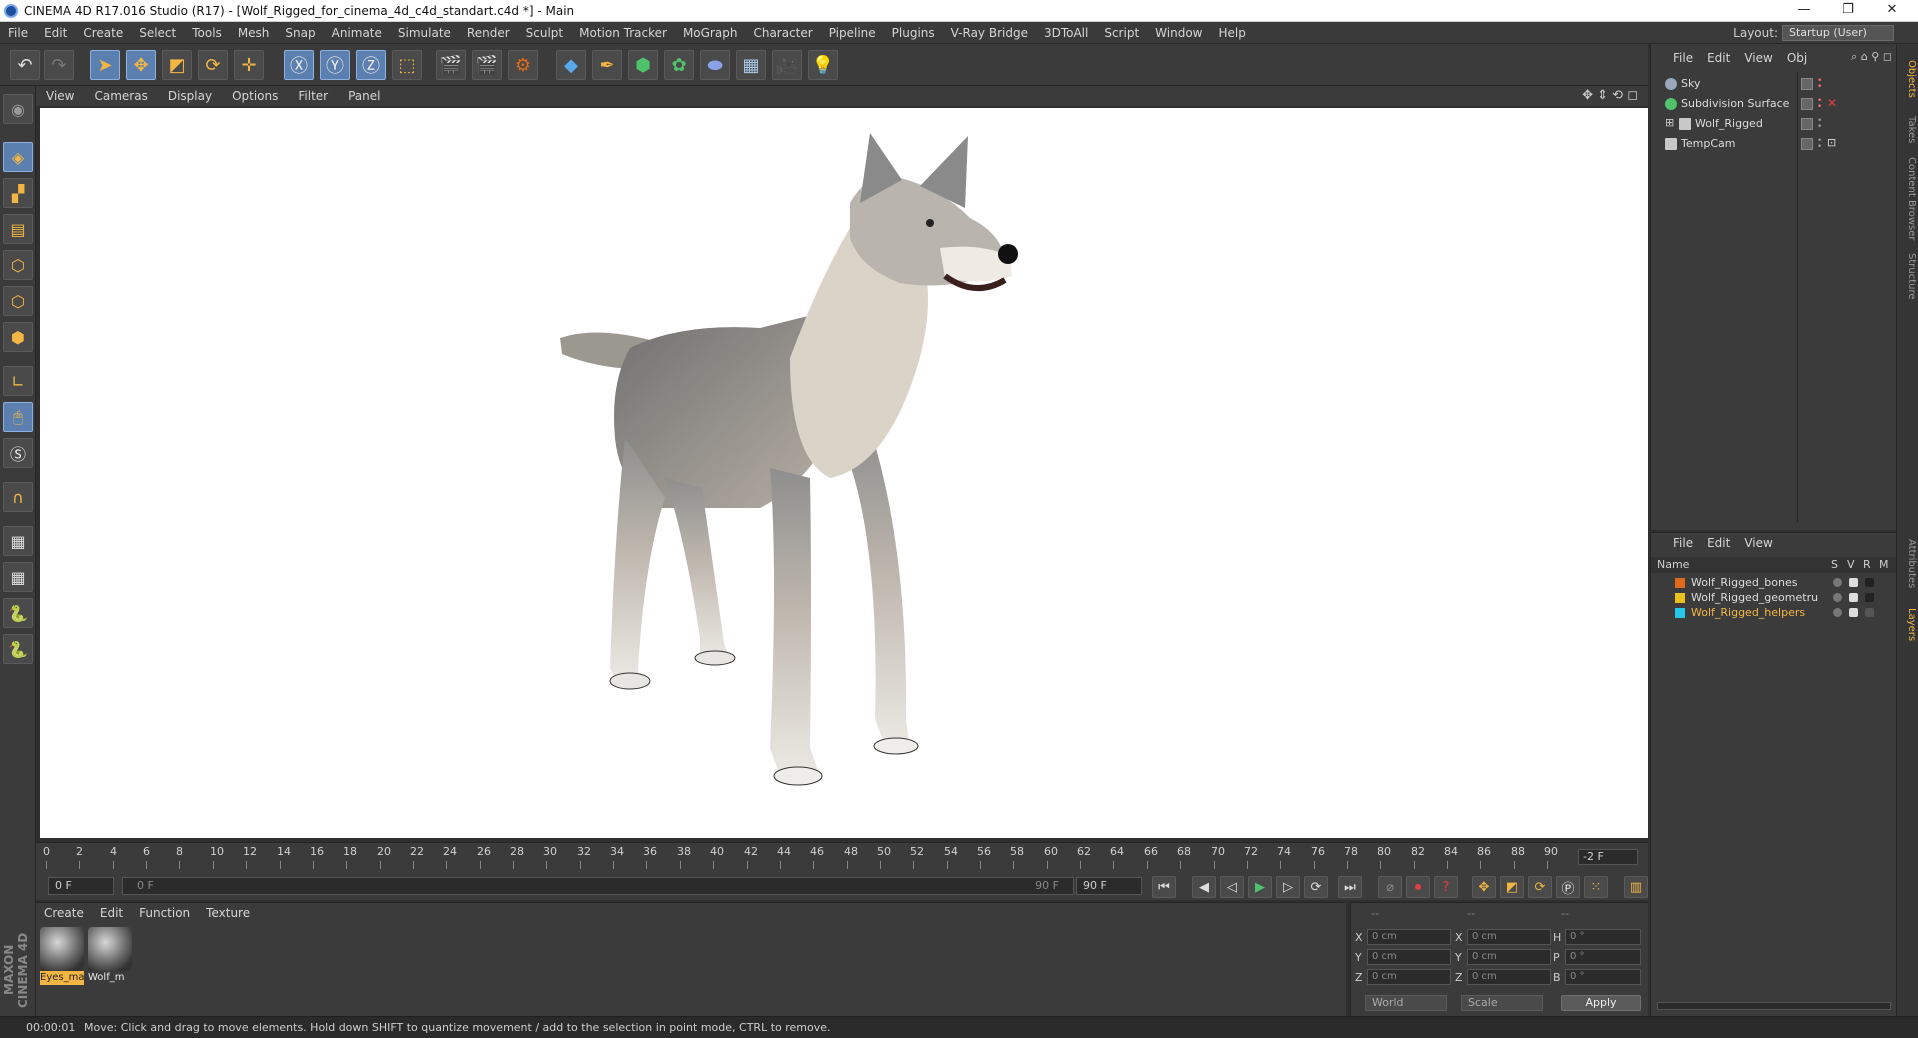  Describe the element at coordinates (1409, 957) in the screenshot. I see `position-y-field: 0 cm` at that location.